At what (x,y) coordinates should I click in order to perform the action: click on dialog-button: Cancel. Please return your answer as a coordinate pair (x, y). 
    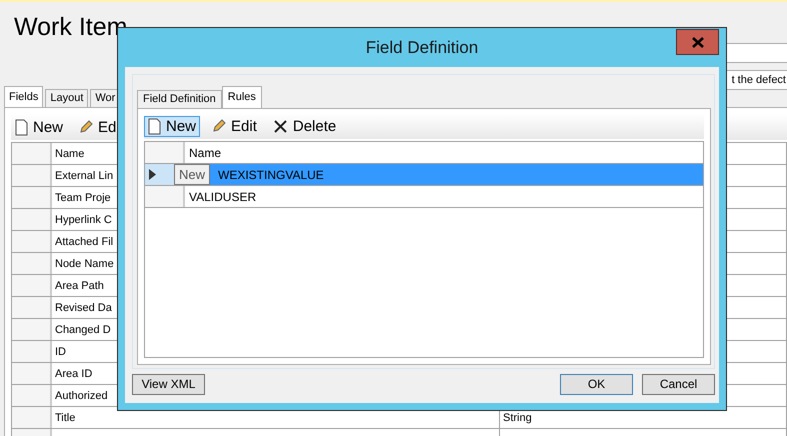
    Looking at the image, I should click on (678, 384).